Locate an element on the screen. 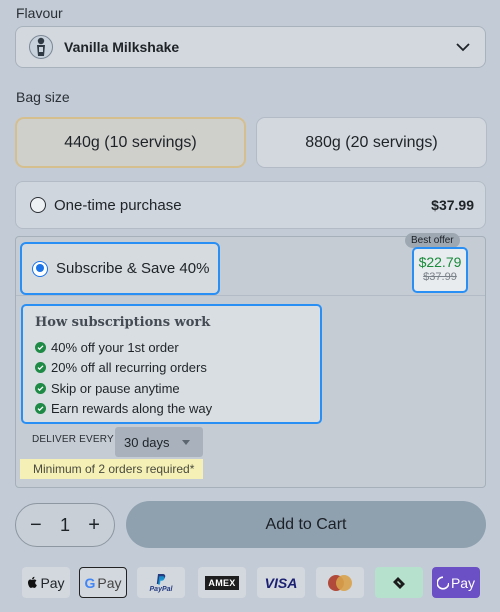 Image resolution: width=500 pixels, height=612 pixels. minimum-orders-note: Minimum of 2 orders required* is located at coordinates (112, 469).